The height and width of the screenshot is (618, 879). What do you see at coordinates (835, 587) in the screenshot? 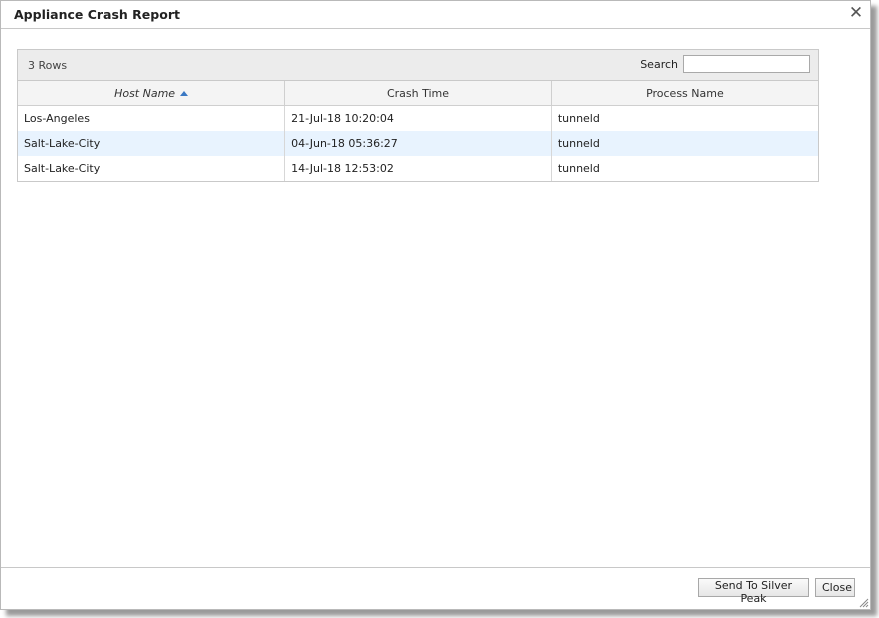
I see `close-button: Close` at bounding box center [835, 587].